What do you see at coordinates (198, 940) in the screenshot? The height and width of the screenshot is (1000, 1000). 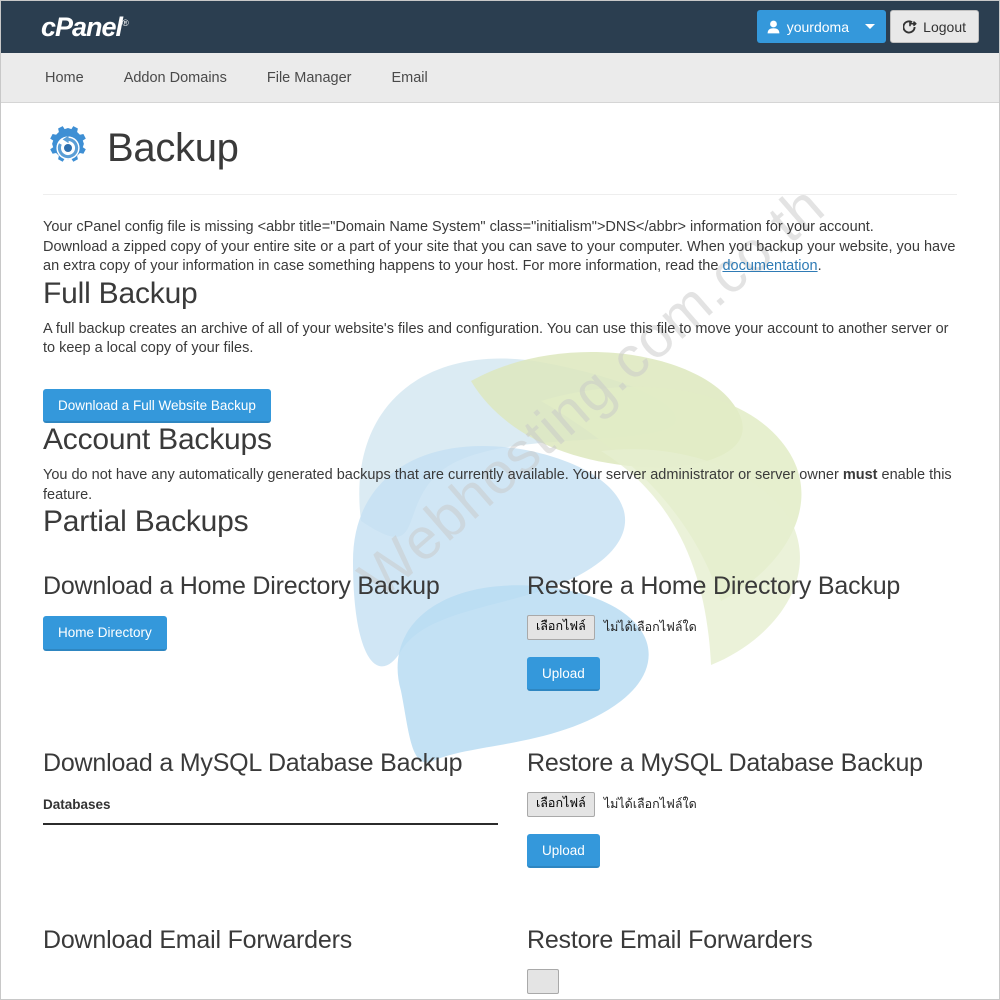 I see `download-email-forwarders-heading: Download Email Forwarders` at bounding box center [198, 940].